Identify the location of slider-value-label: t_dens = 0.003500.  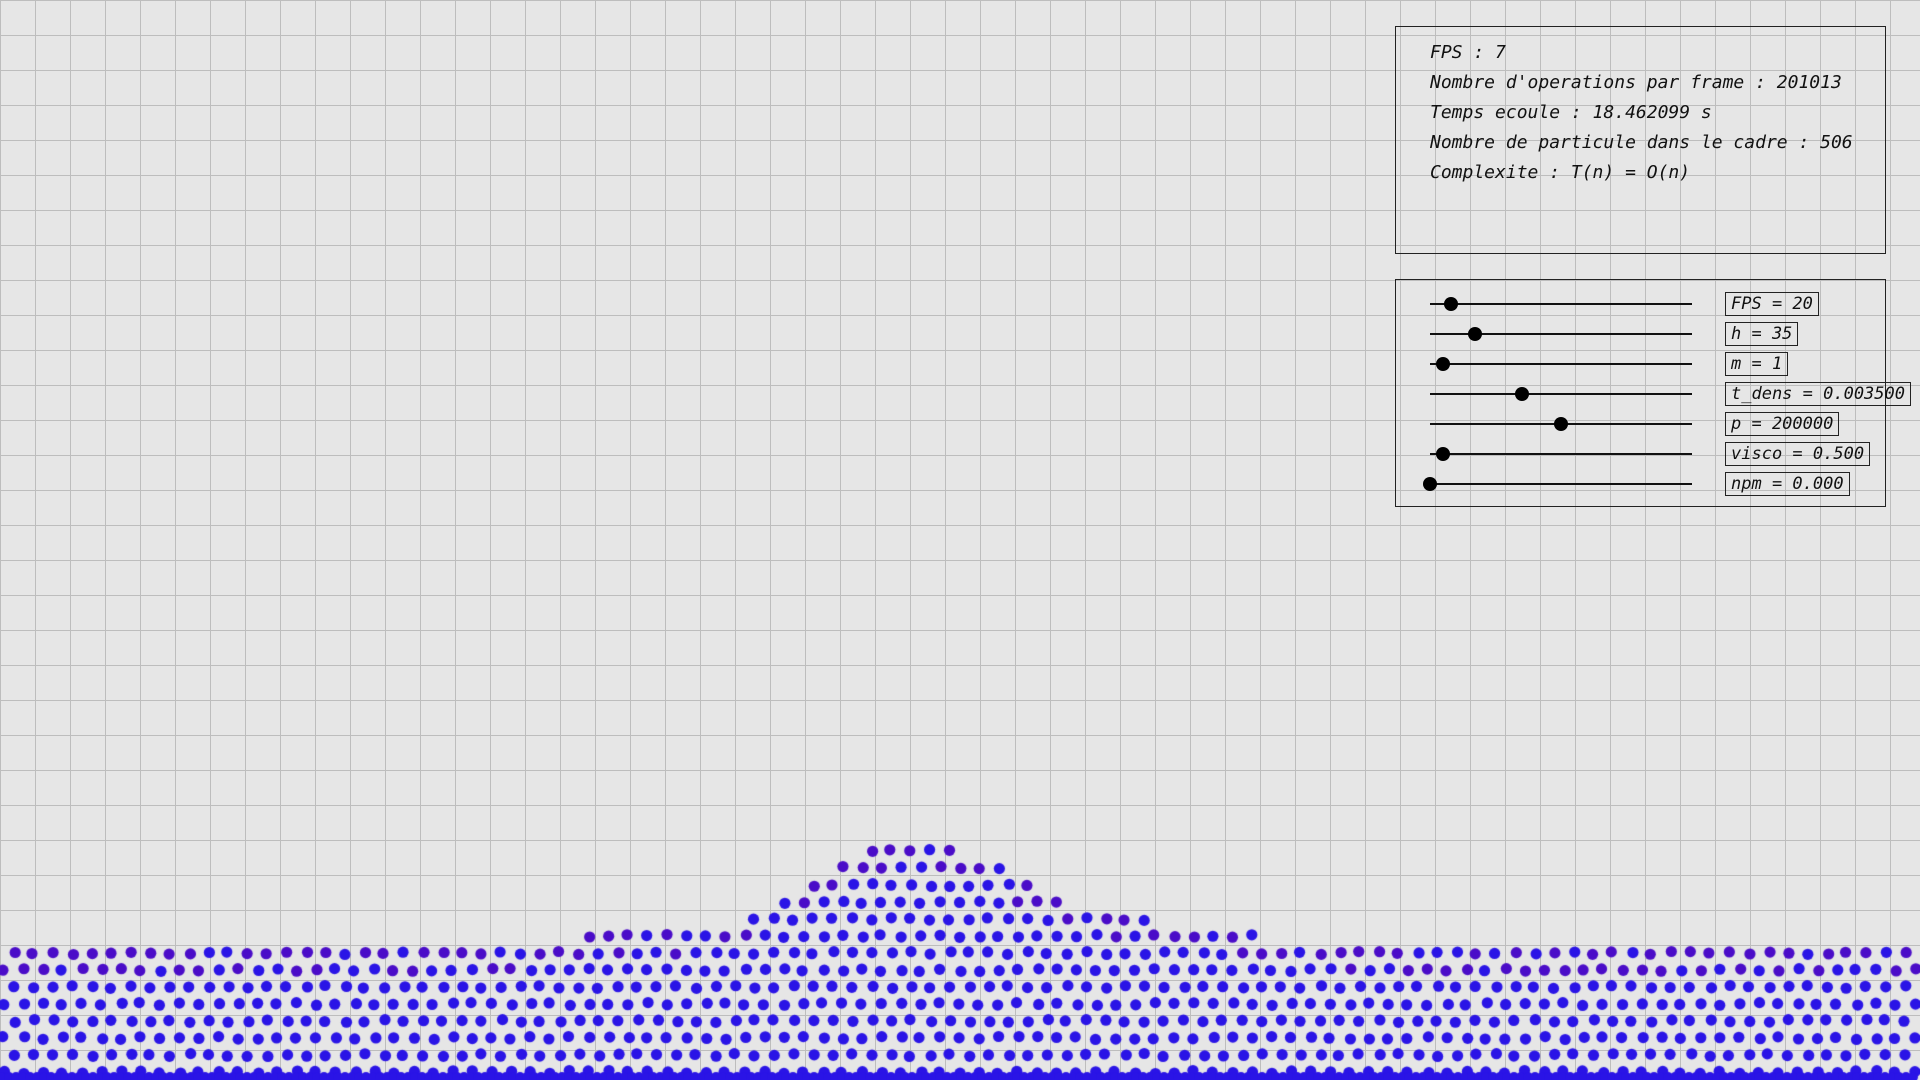
(1818, 394).